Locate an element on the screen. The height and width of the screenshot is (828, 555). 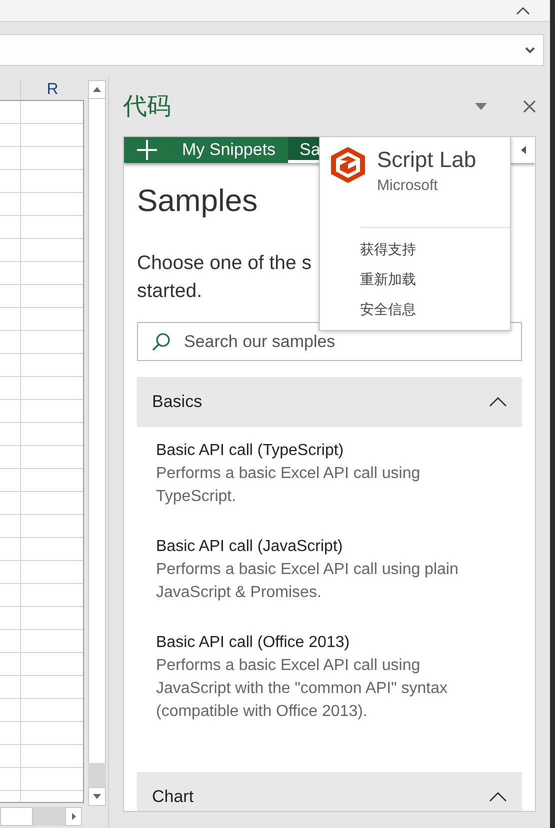
sample-description: Performs a basic Excel API call using plain JavaScript & Promises. is located at coordinates (308, 581).